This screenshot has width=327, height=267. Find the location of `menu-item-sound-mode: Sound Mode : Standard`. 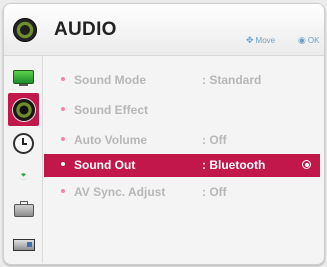

menu-item-sound-mode: Sound Mode : Standard is located at coordinates (182, 80).